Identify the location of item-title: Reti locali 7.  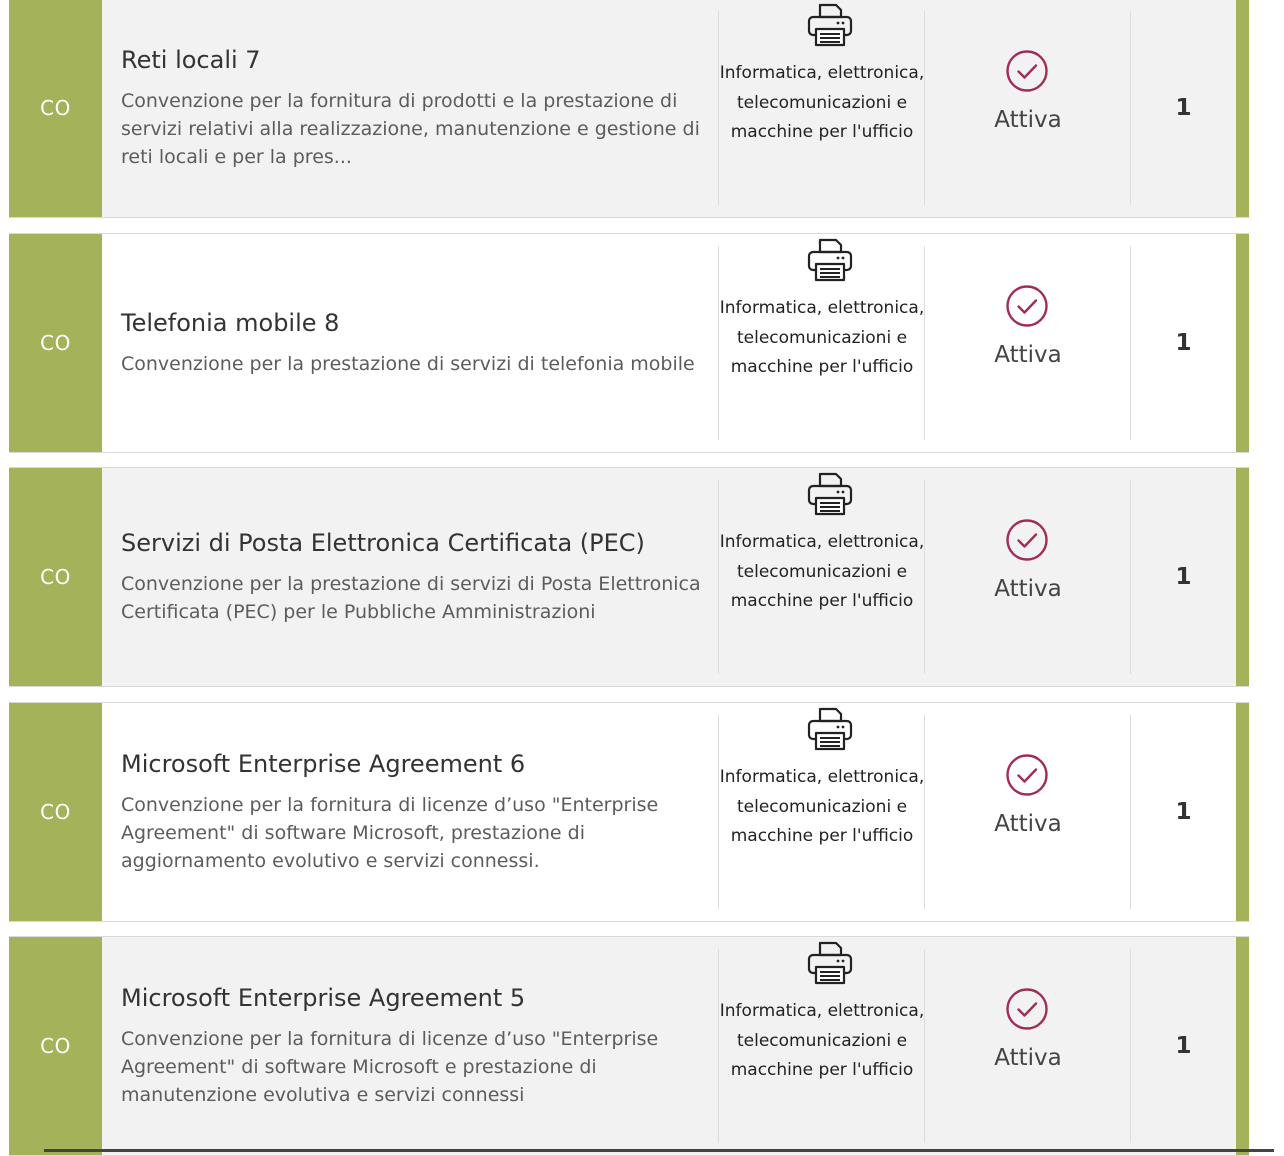
(413, 60).